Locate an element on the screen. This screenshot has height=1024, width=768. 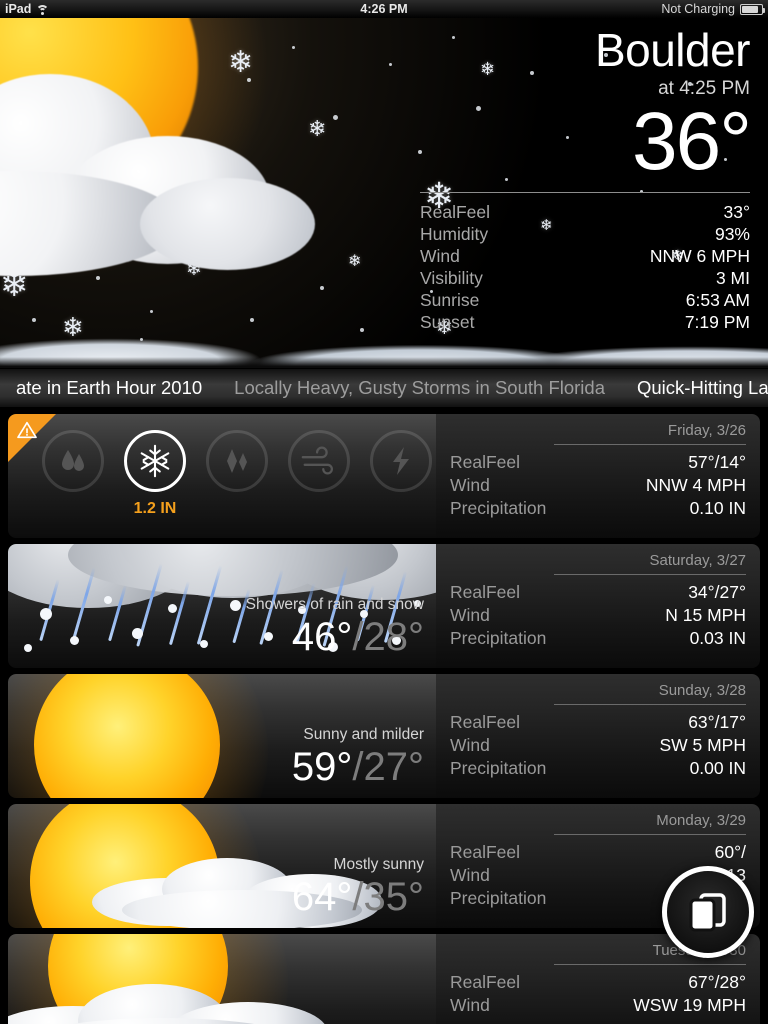
snow-amount-value: 1.2 IN is located at coordinates (155, 508).